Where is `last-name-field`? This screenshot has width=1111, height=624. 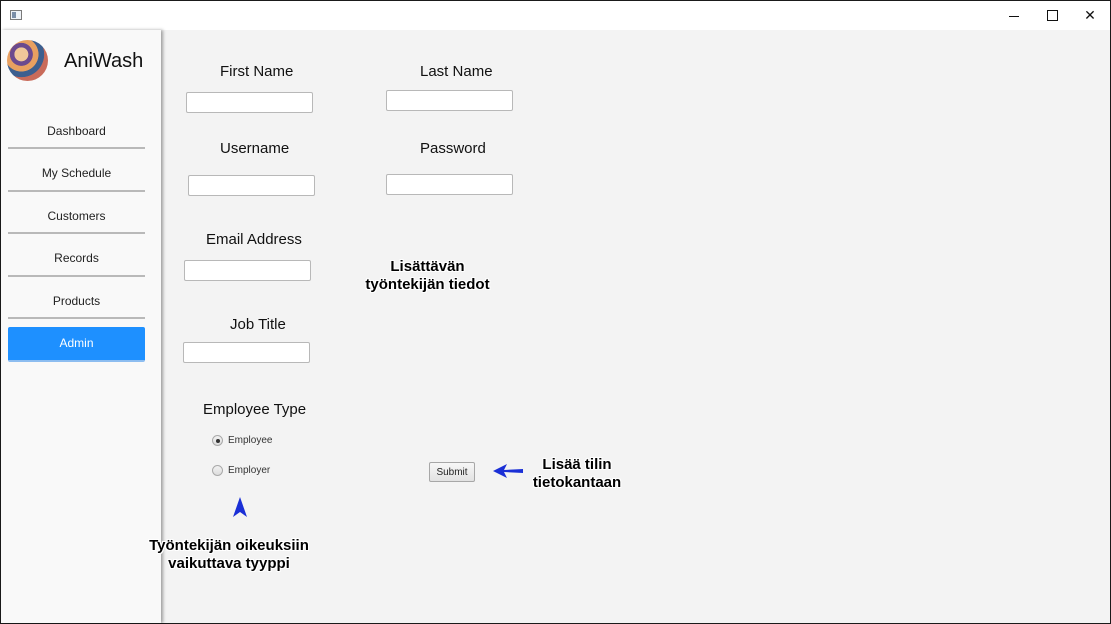 last-name-field is located at coordinates (449, 100).